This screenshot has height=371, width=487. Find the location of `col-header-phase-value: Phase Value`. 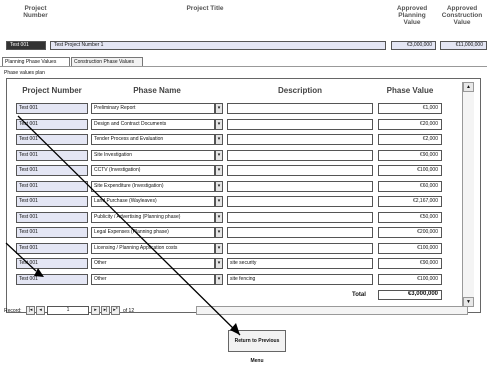

col-header-phase-value: Phase Value is located at coordinates (410, 90).